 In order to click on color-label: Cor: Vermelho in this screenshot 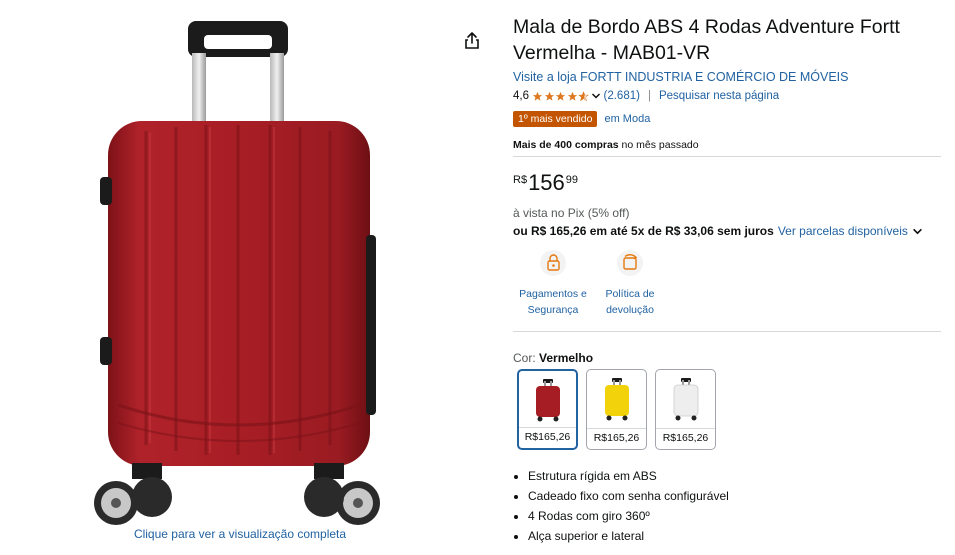, I will do `click(553, 358)`.